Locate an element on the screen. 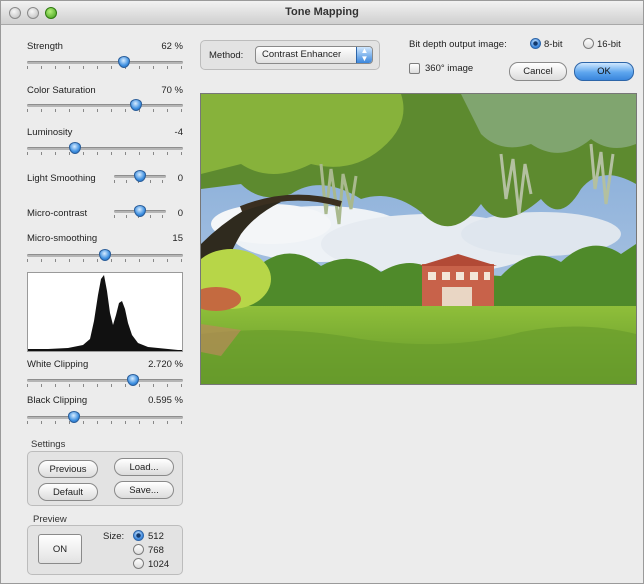  size-1024-label: 1024 is located at coordinates (159, 564).